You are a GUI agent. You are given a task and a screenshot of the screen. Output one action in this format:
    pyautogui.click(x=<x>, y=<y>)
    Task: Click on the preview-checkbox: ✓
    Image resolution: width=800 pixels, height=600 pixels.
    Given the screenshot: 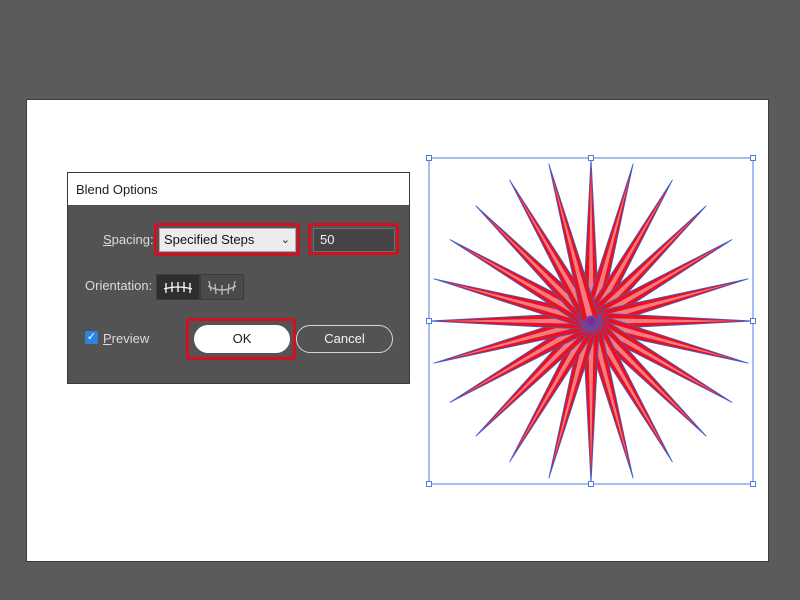 What is the action you would take?
    pyautogui.click(x=91, y=337)
    